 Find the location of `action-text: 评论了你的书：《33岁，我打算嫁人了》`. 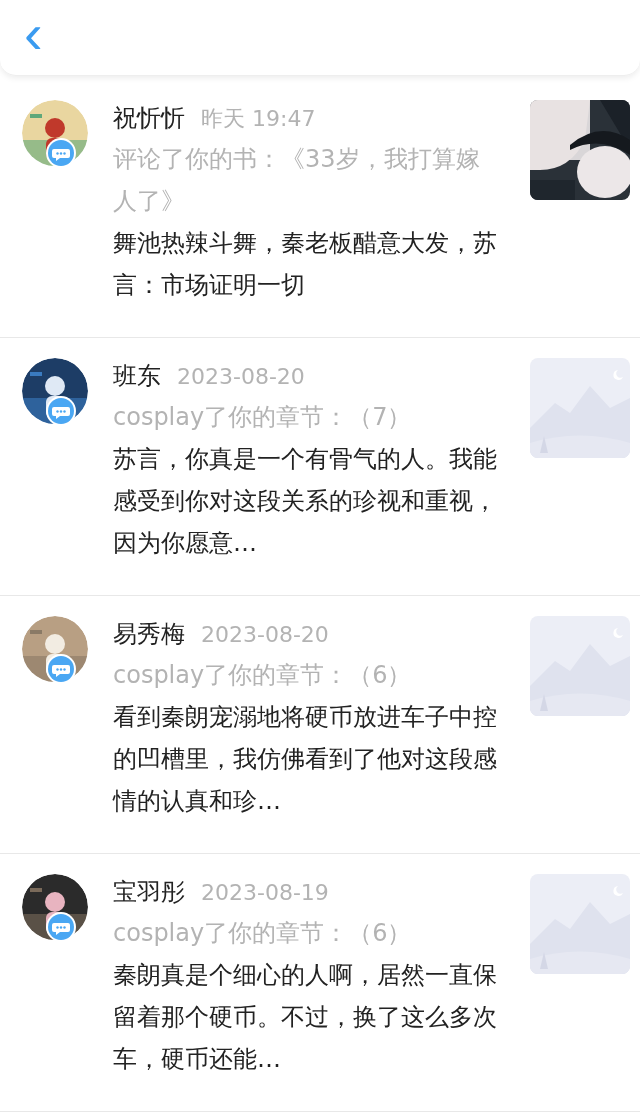

action-text: 评论了你的书：《33岁，我打算嫁人了》 is located at coordinates (297, 180).